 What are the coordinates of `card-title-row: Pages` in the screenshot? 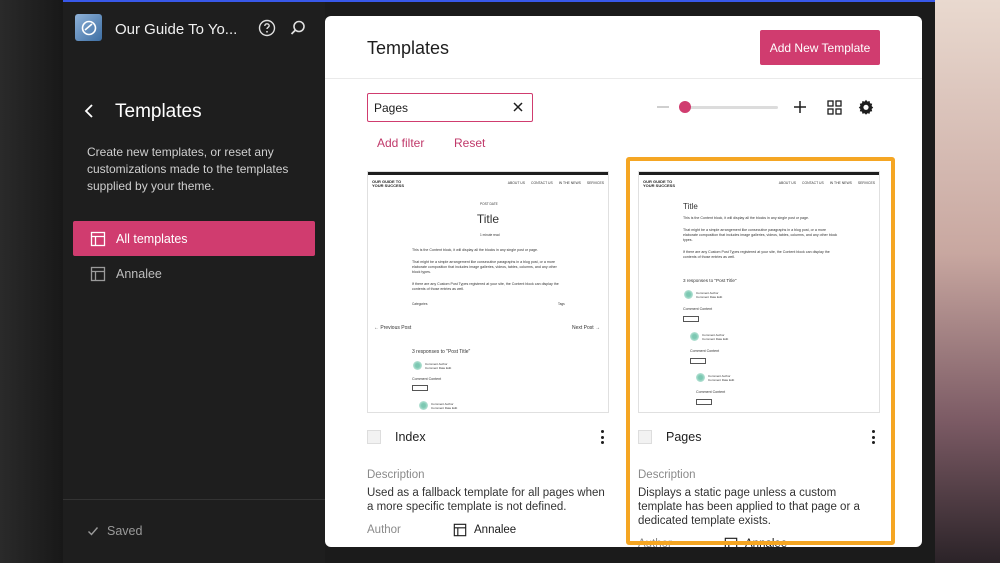 It's located at (759, 437).